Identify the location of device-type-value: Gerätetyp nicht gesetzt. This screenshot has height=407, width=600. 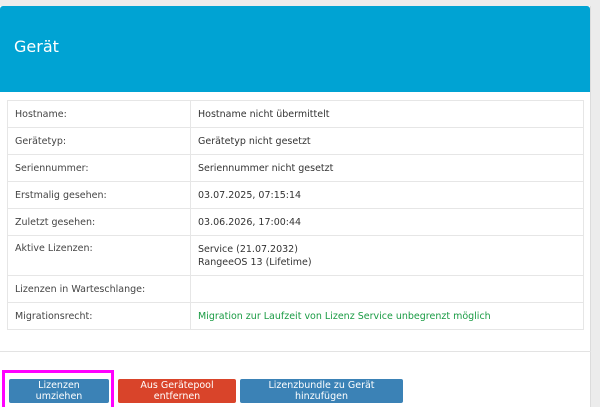
(387, 141).